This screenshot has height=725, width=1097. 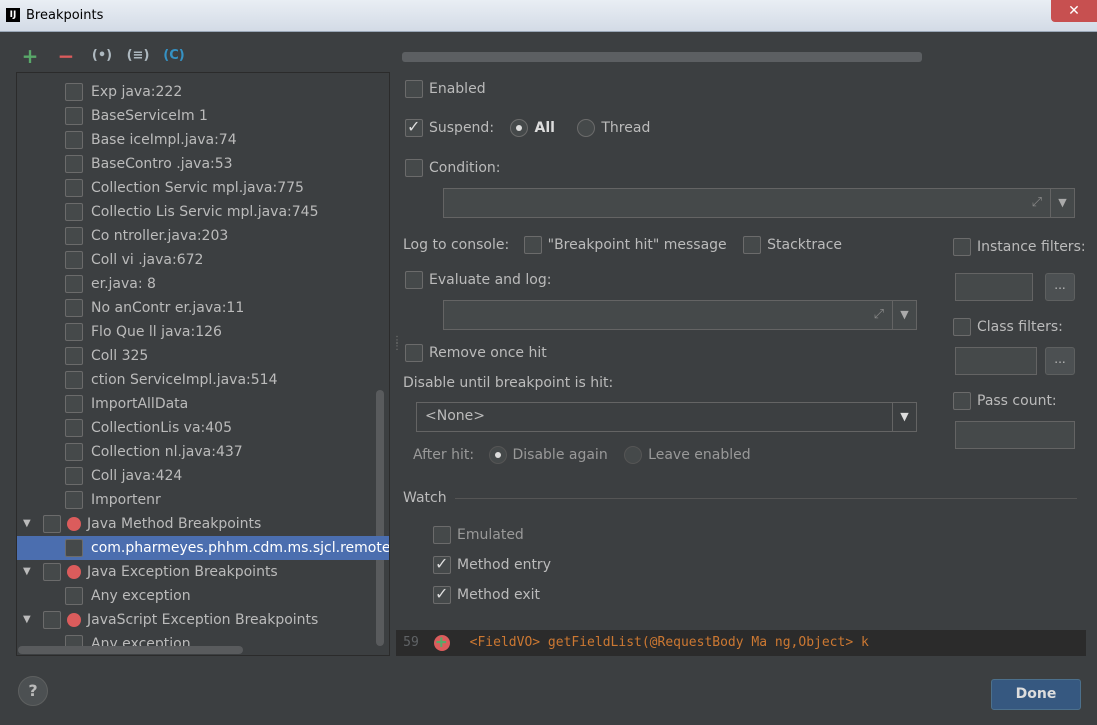 What do you see at coordinates (197, 188) in the screenshot?
I see `list-item: Collection Servic mpl.java:775` at bounding box center [197, 188].